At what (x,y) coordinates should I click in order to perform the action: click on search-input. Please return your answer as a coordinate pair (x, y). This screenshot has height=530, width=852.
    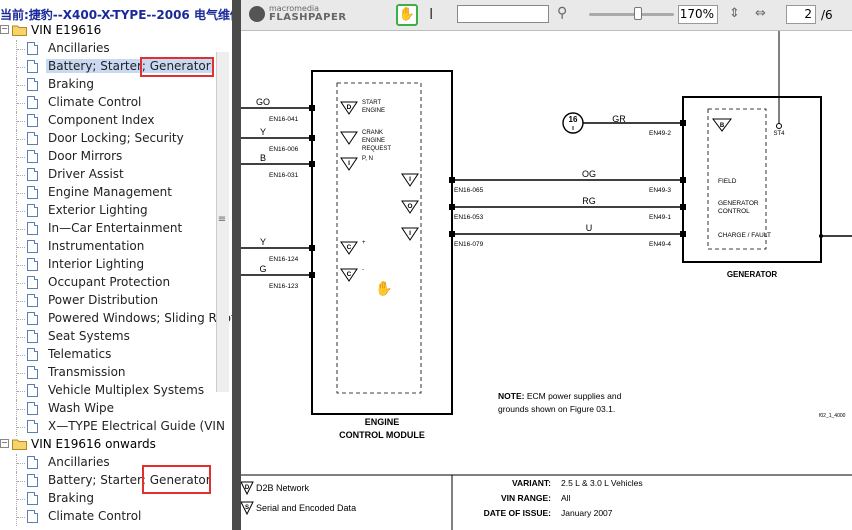
    Looking at the image, I should click on (503, 14).